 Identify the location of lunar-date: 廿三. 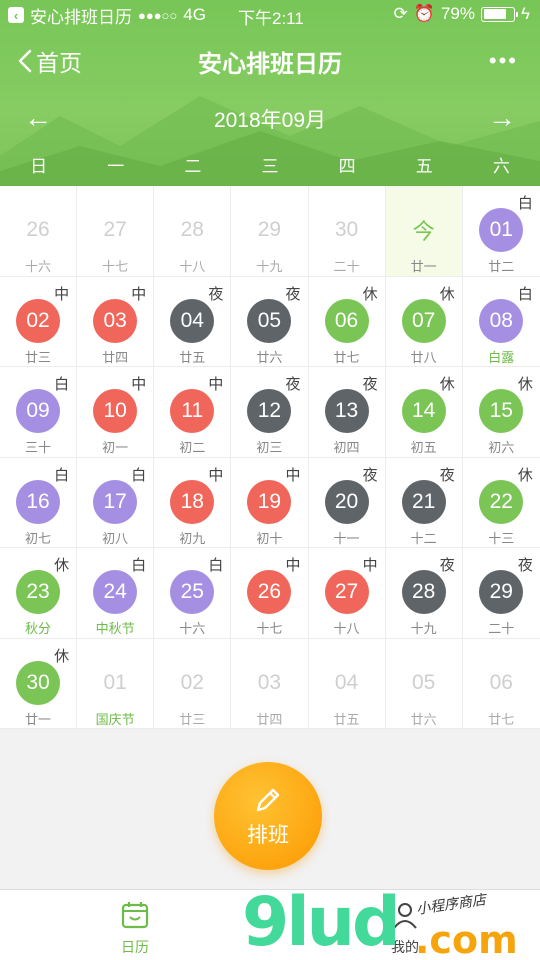
(38, 357).